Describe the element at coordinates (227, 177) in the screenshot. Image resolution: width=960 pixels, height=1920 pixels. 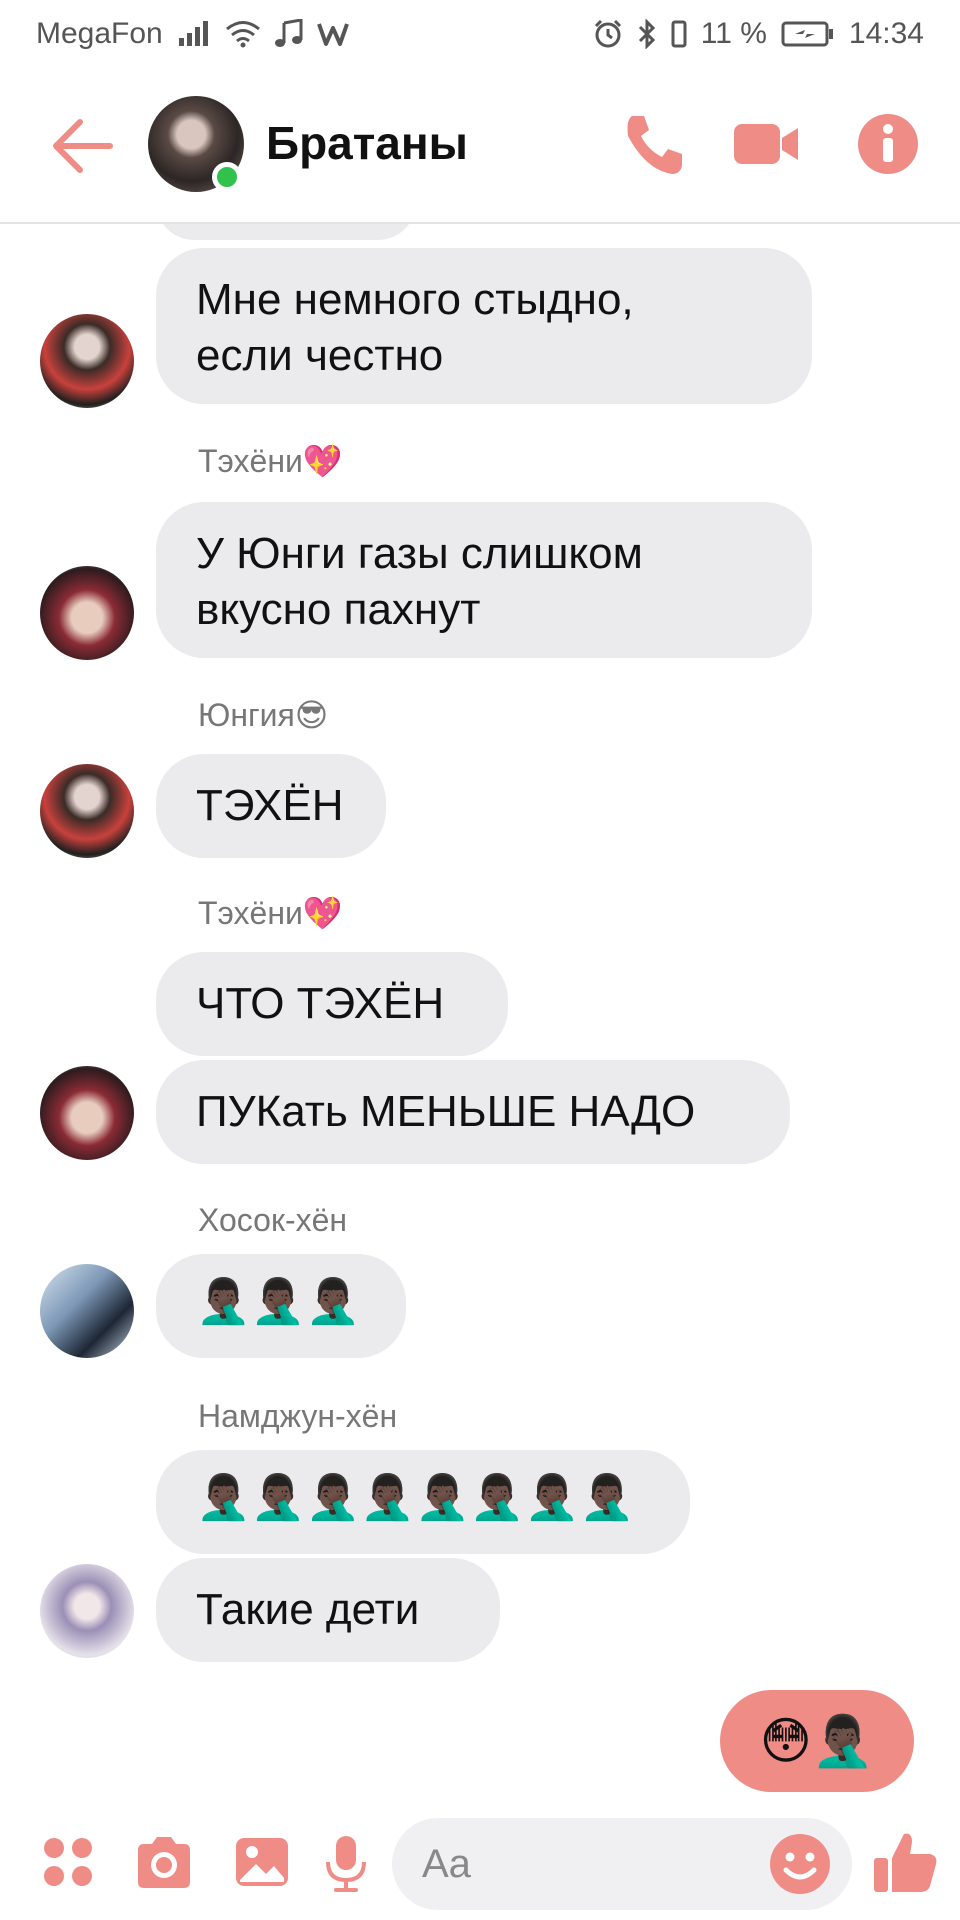
I see `online-indicator` at that location.